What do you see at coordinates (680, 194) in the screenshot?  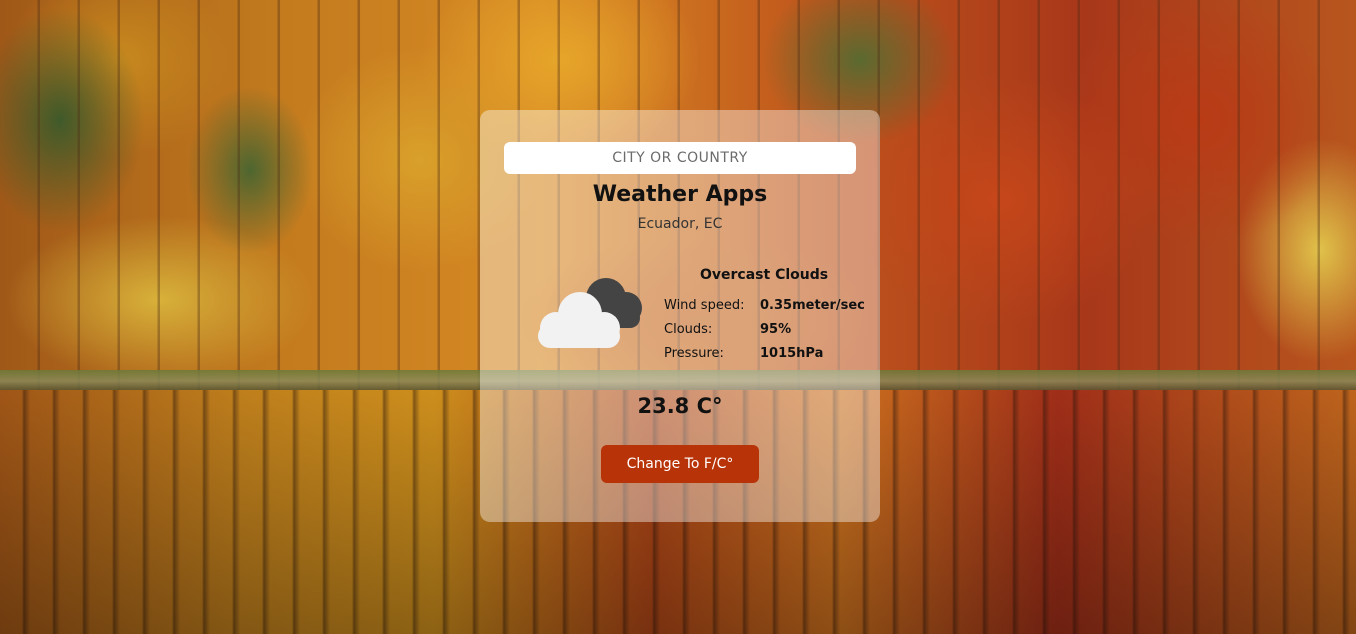 I see `app-title: Weather Apps` at bounding box center [680, 194].